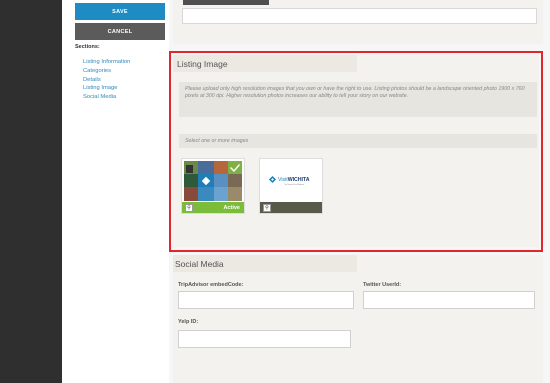 Image resolution: width=550 pixels, height=383 pixels. I want to click on listing-image-title-bar: Listing Image, so click(265, 63).